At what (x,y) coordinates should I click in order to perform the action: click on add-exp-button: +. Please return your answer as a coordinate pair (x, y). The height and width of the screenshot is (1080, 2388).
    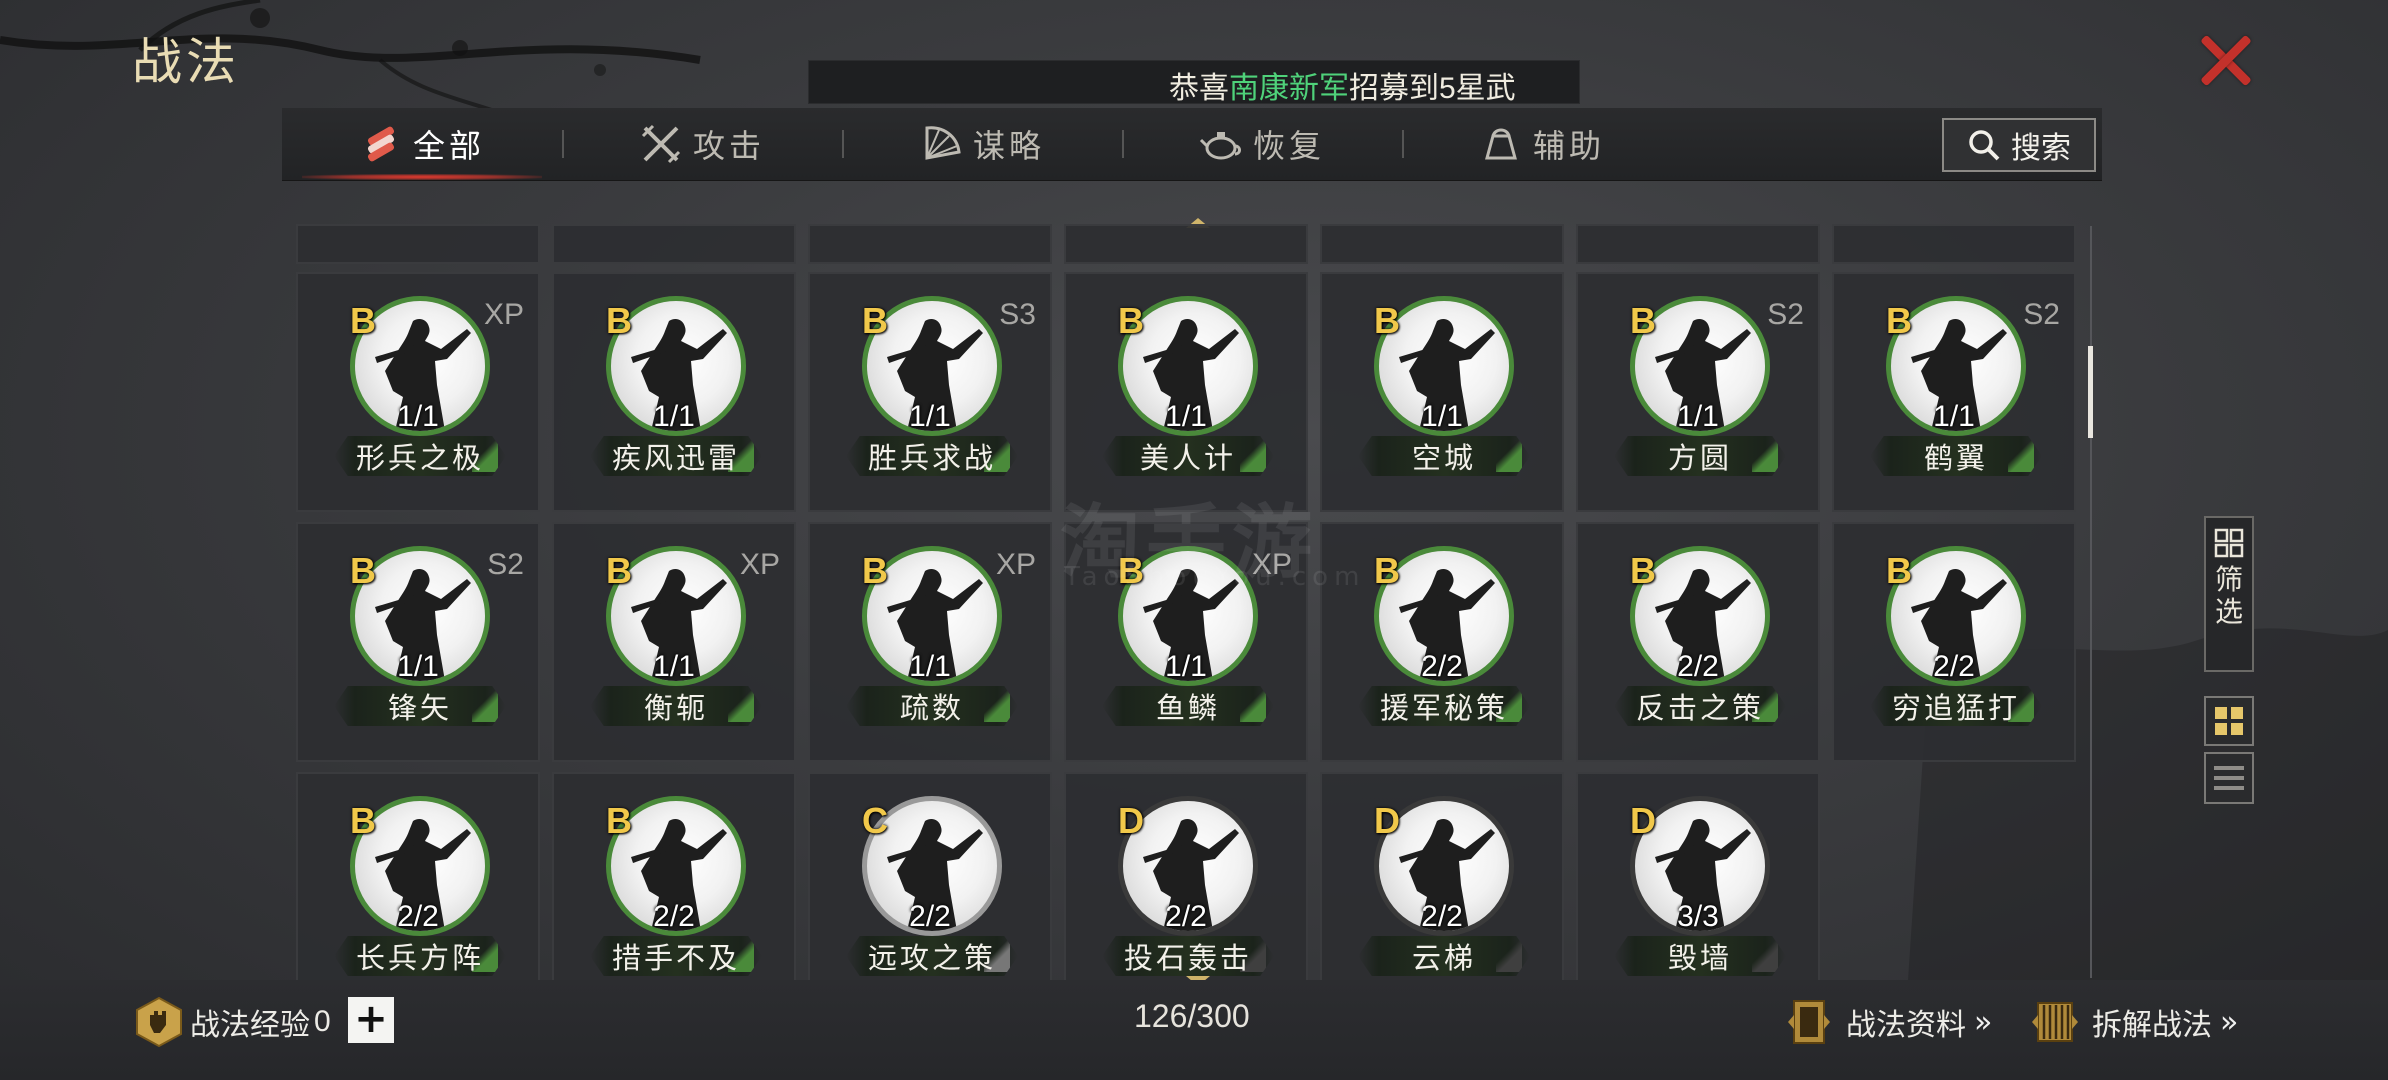
    Looking at the image, I should click on (371, 1020).